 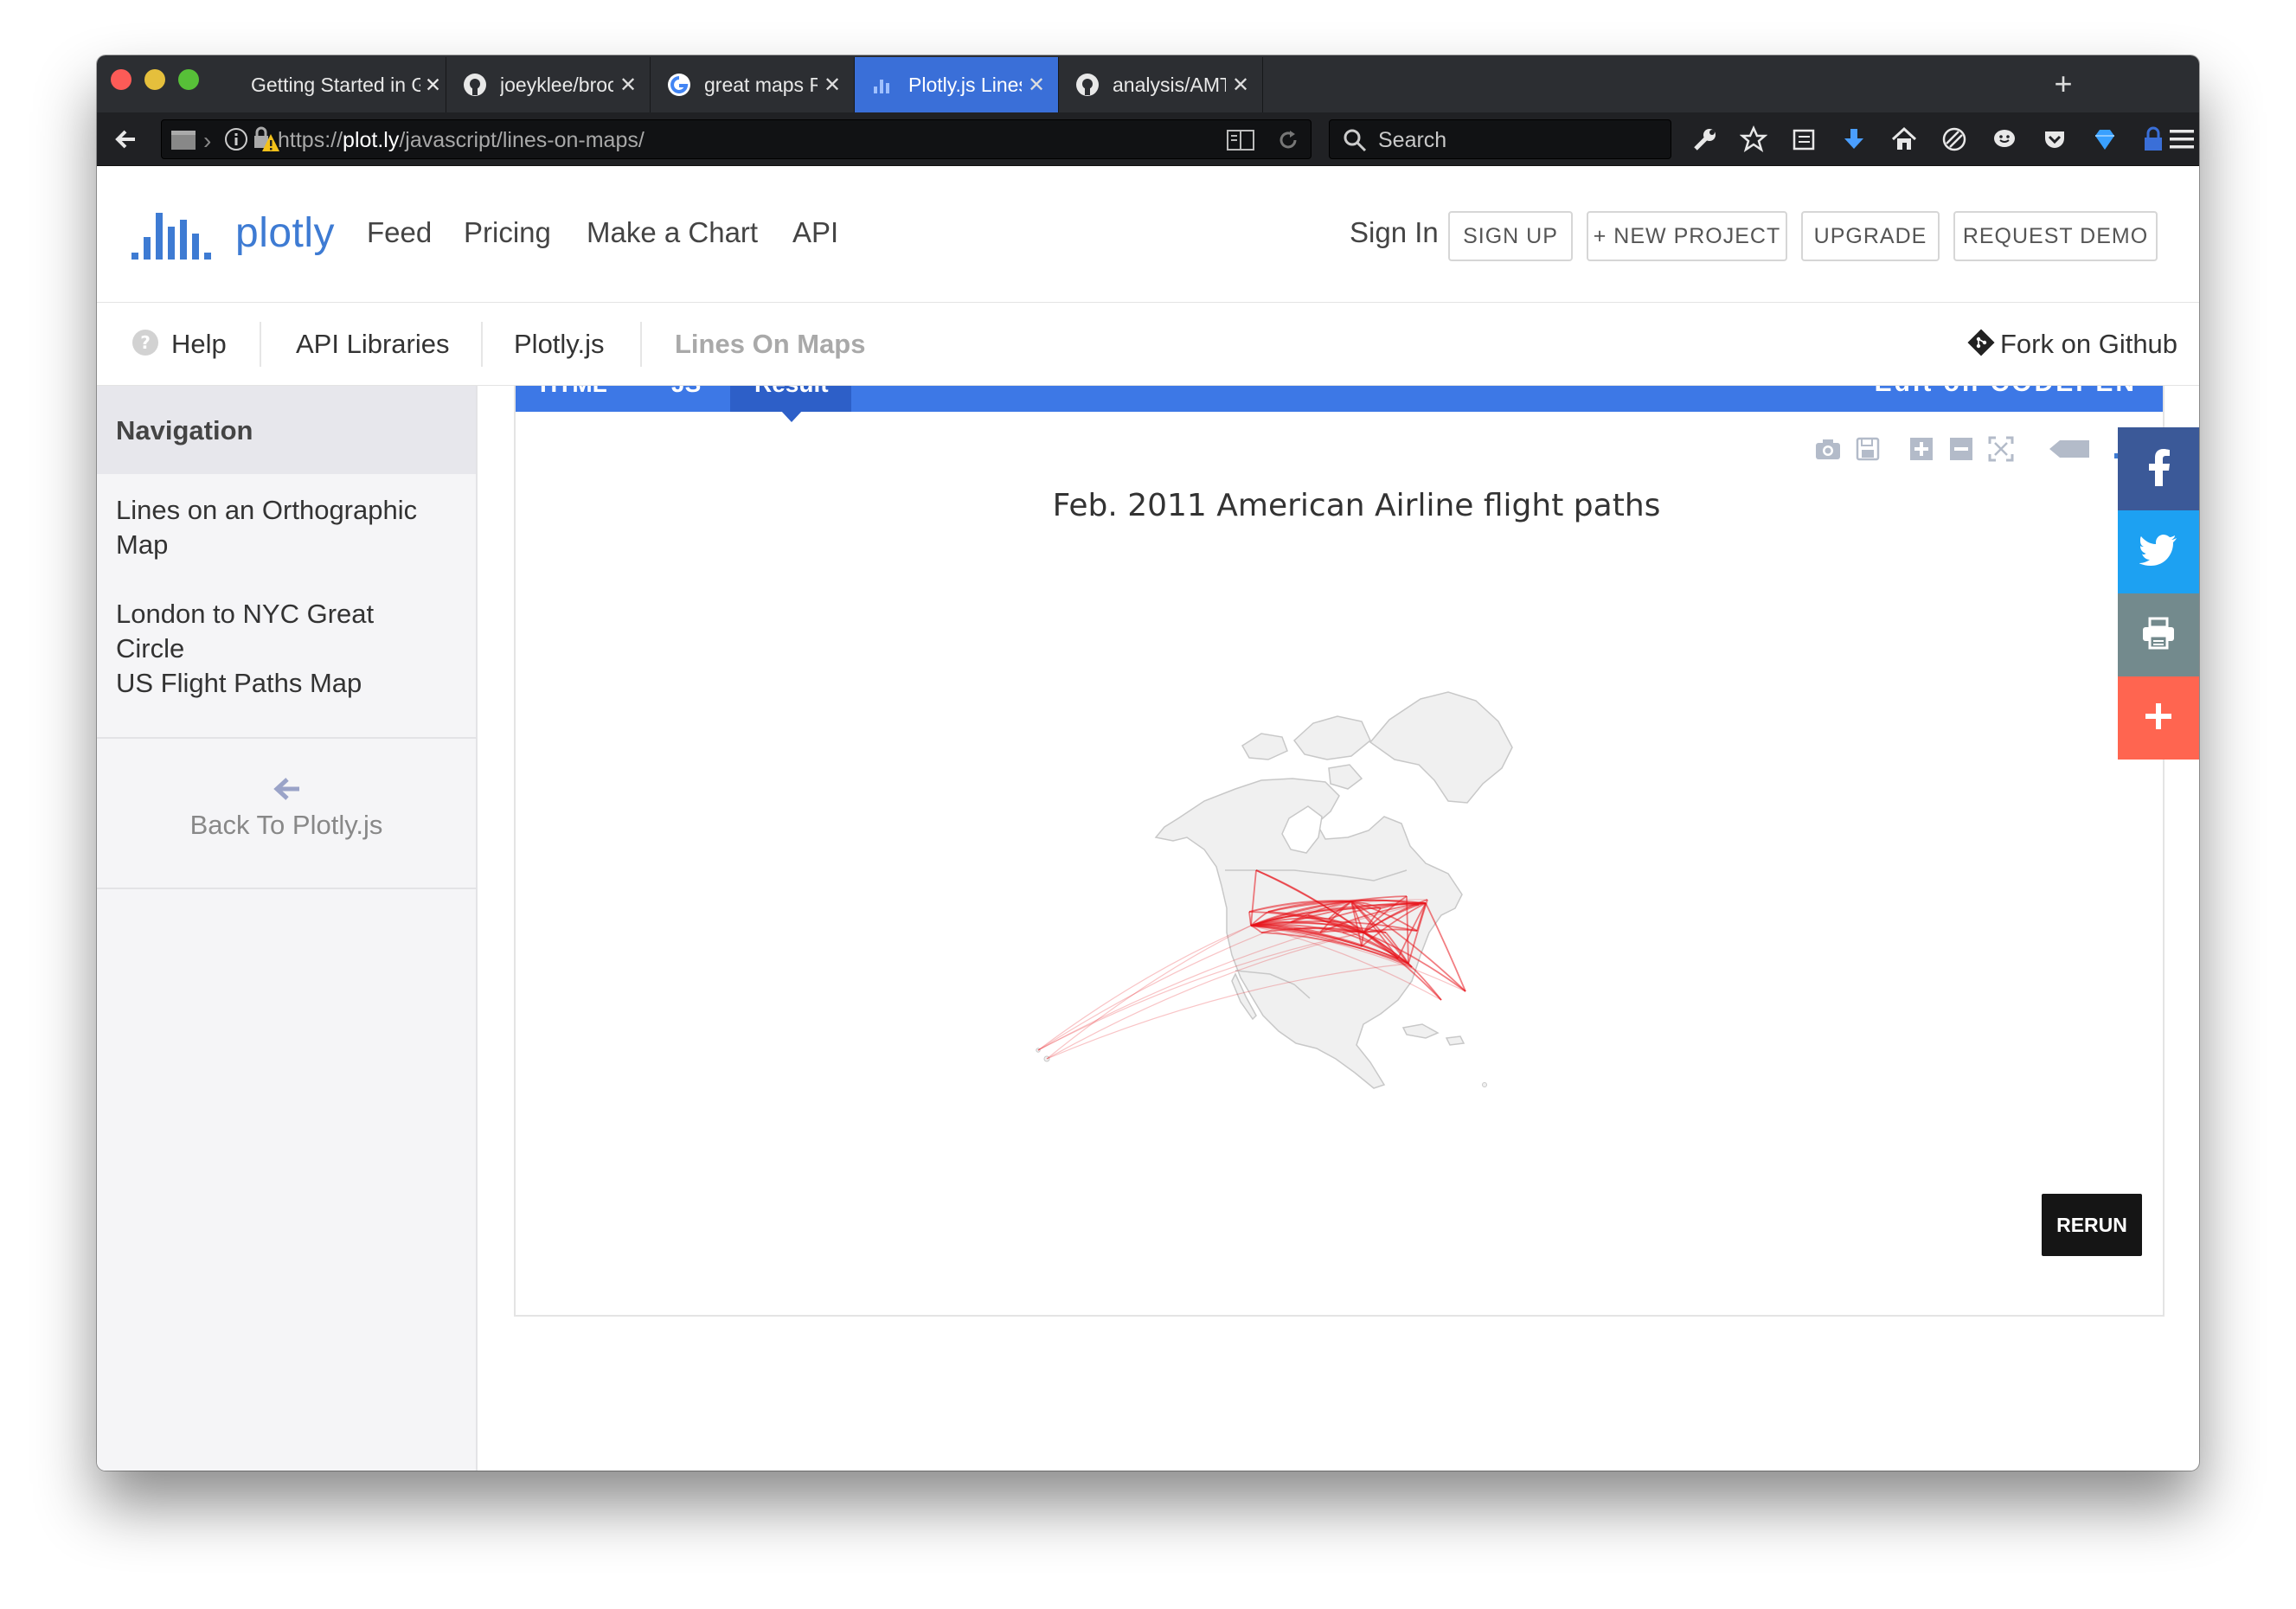 I want to click on reset-view-icon, so click(x=2001, y=449).